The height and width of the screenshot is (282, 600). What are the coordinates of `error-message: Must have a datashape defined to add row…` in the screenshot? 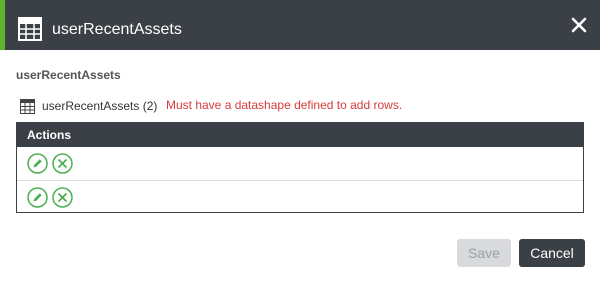 It's located at (284, 105).